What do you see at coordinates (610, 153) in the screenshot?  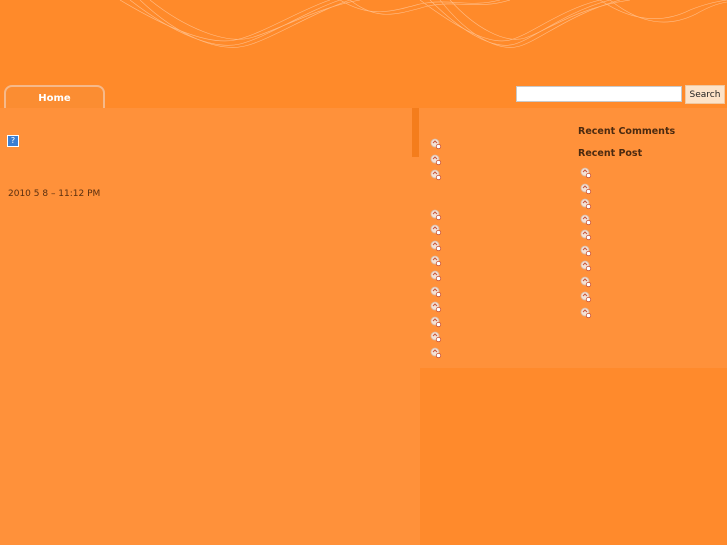 I see `recent-post-heading: Recent Post` at bounding box center [610, 153].